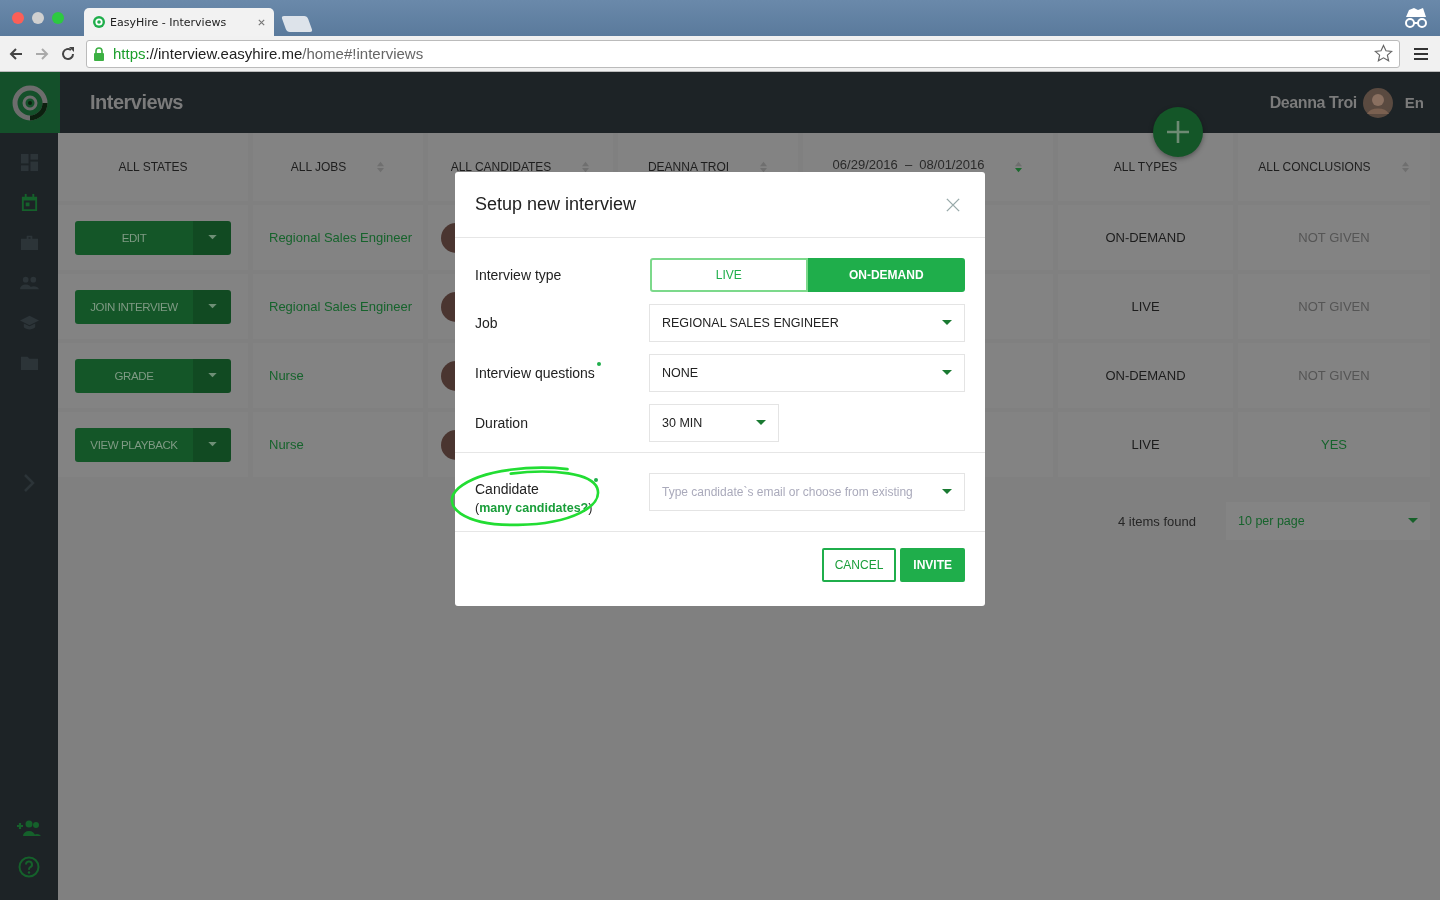 The image size is (1440, 900). What do you see at coordinates (16, 53) in the screenshot?
I see `back-icon` at bounding box center [16, 53].